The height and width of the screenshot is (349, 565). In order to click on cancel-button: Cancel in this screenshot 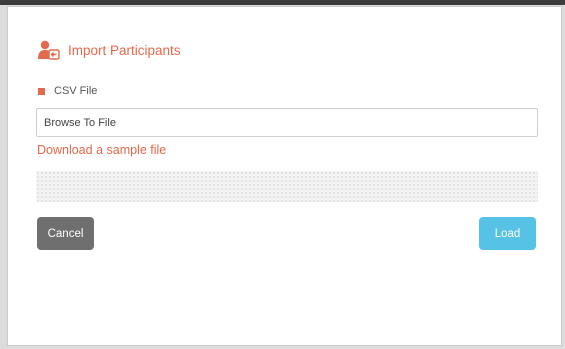, I will do `click(65, 233)`.